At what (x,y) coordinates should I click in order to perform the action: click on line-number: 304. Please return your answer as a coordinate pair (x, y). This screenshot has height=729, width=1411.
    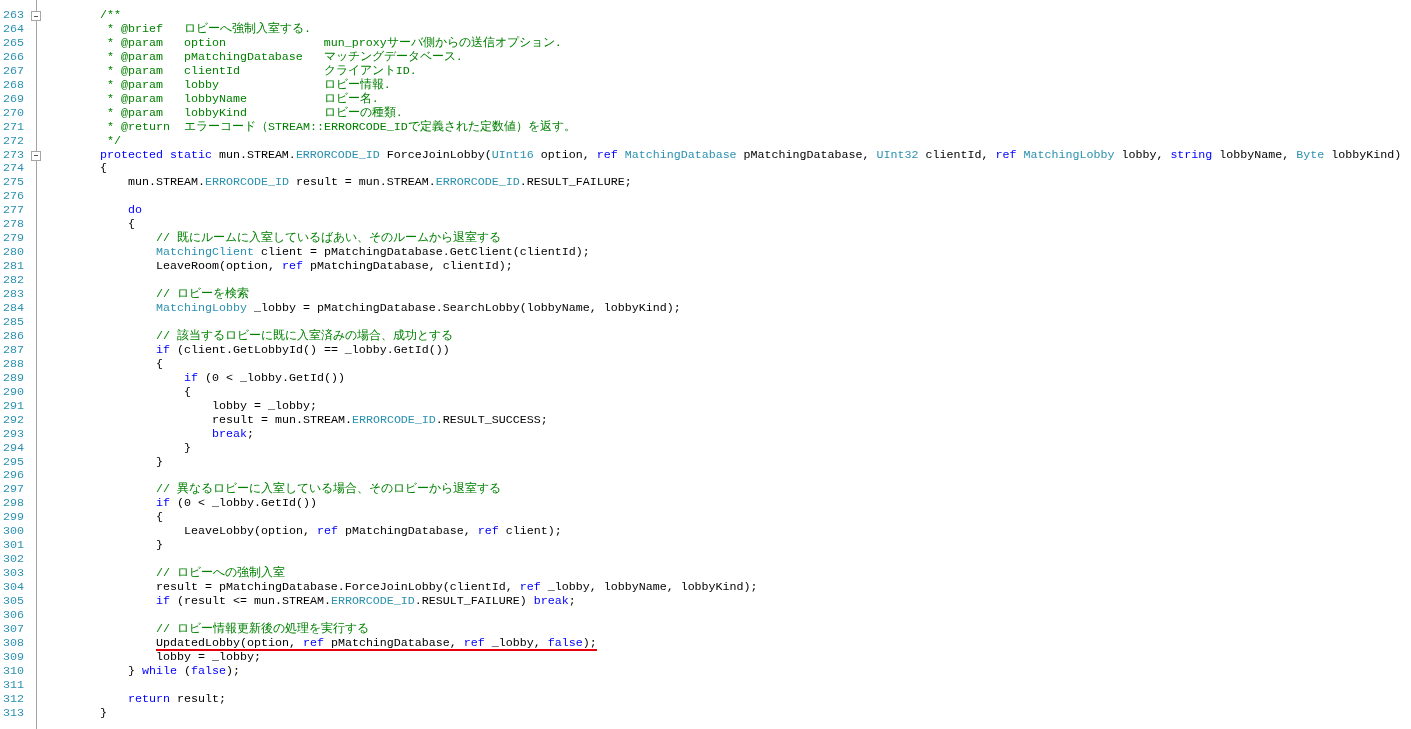
    Looking at the image, I should click on (13, 588).